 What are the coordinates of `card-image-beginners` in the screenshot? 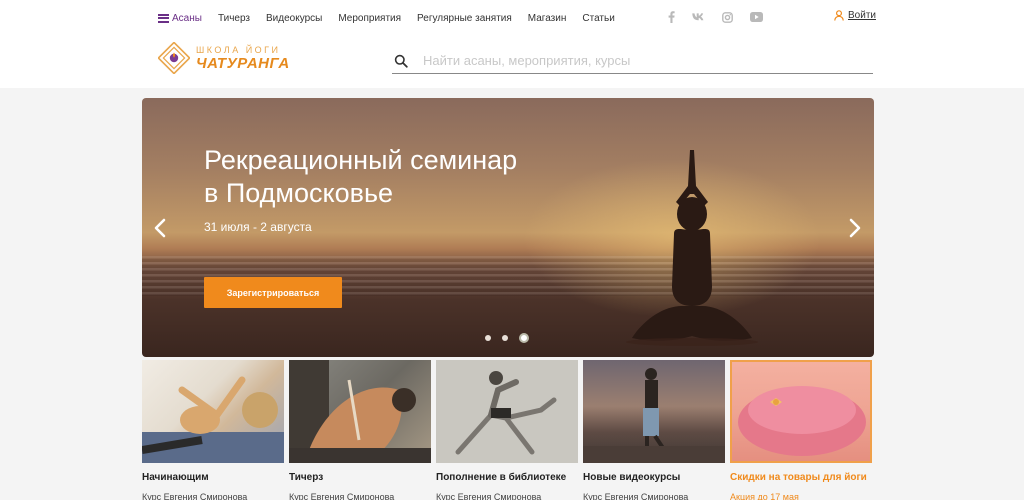 It's located at (213, 411).